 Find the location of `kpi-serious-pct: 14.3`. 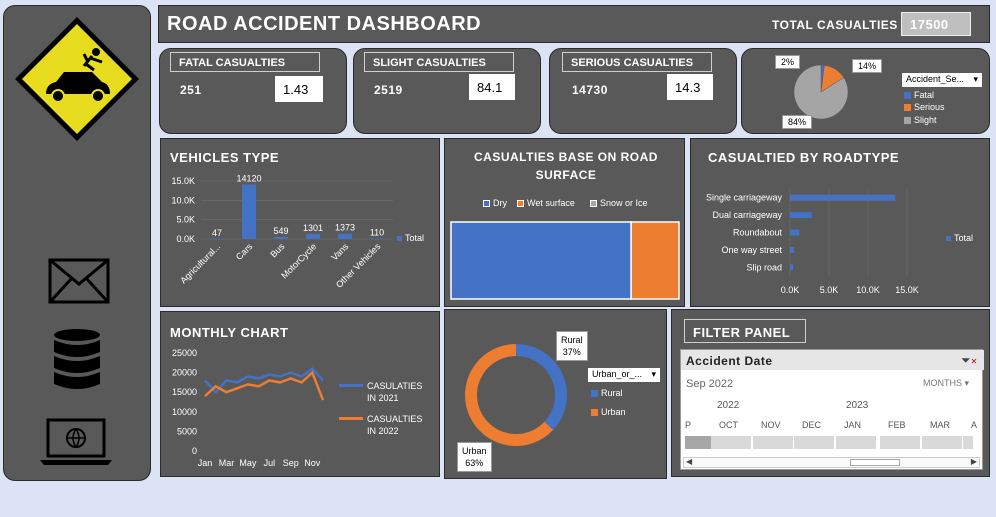

kpi-serious-pct: 14.3 is located at coordinates (690, 87).